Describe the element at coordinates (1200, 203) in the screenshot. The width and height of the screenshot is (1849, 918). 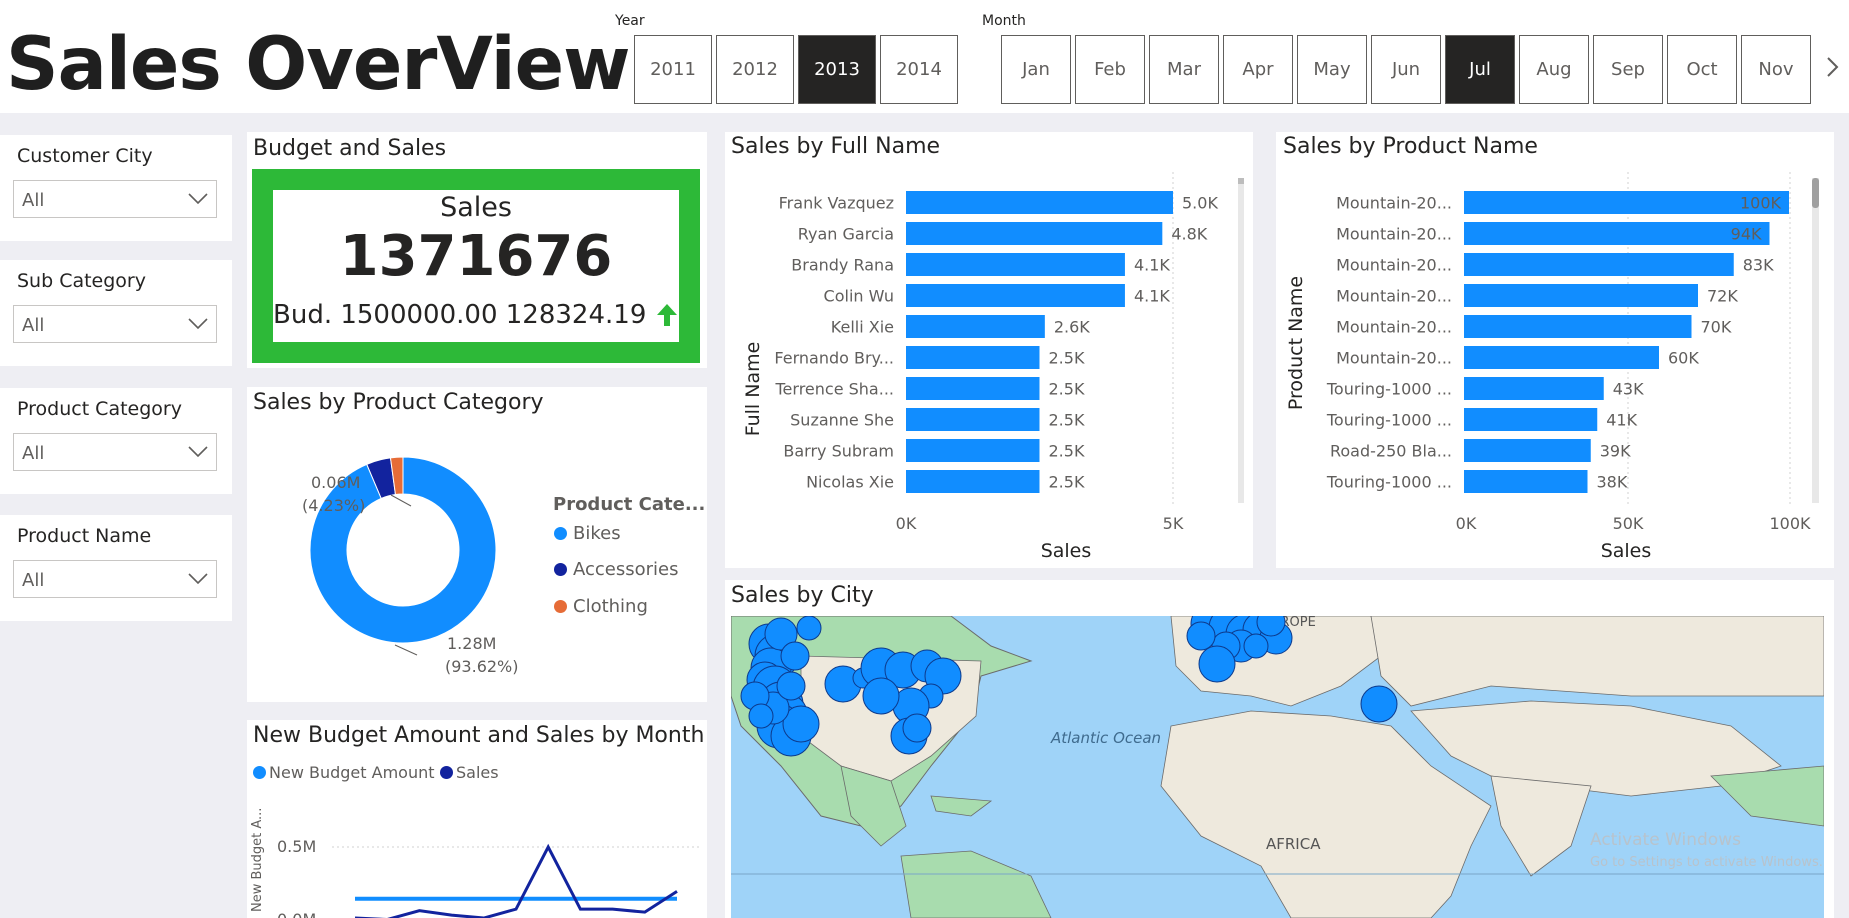
I see `data-label: 5.0K` at that location.